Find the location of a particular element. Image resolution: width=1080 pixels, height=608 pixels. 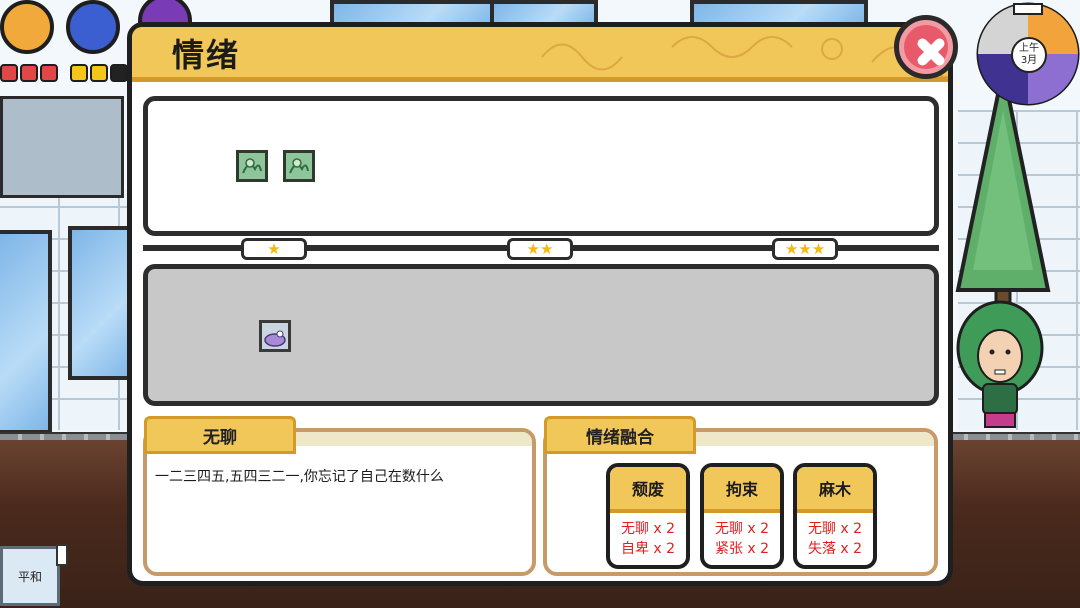

recipe-name: 拘束 is located at coordinates (742, 490).